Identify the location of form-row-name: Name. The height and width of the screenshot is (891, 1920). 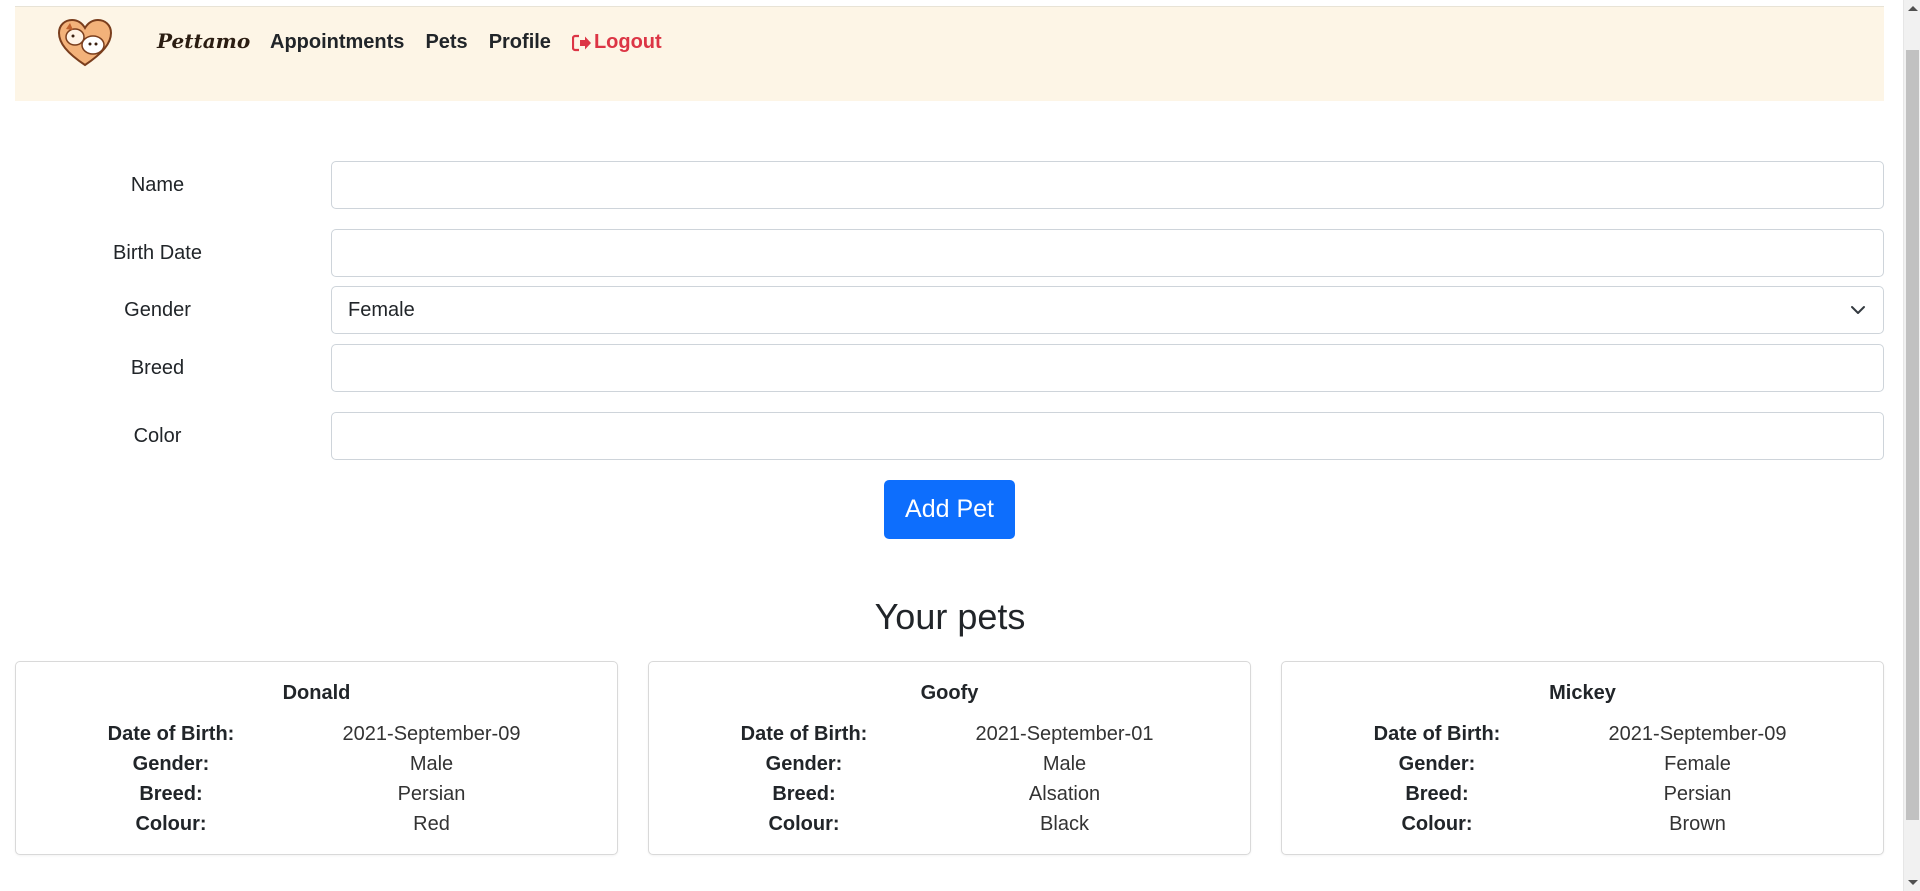
(949, 185).